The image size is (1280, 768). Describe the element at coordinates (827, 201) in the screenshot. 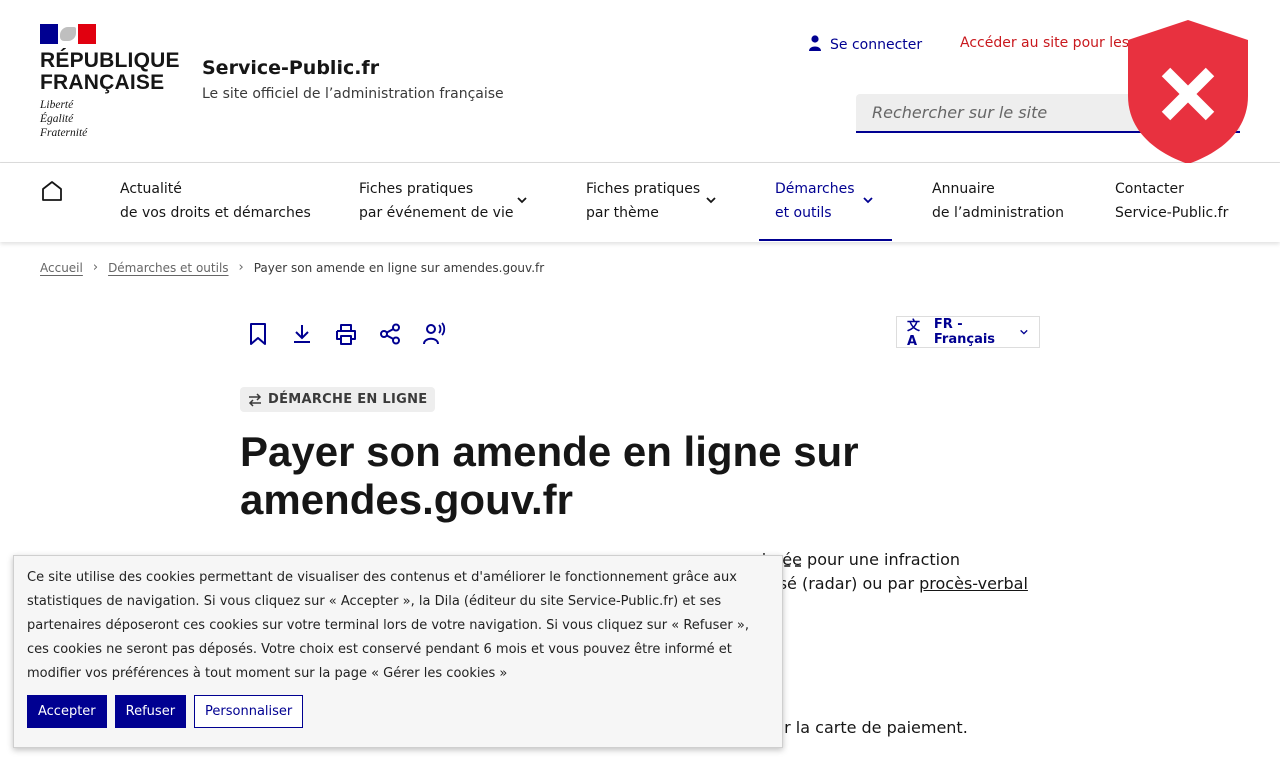

I see `nav-item-demarches-outils: Démarches et outils` at that location.